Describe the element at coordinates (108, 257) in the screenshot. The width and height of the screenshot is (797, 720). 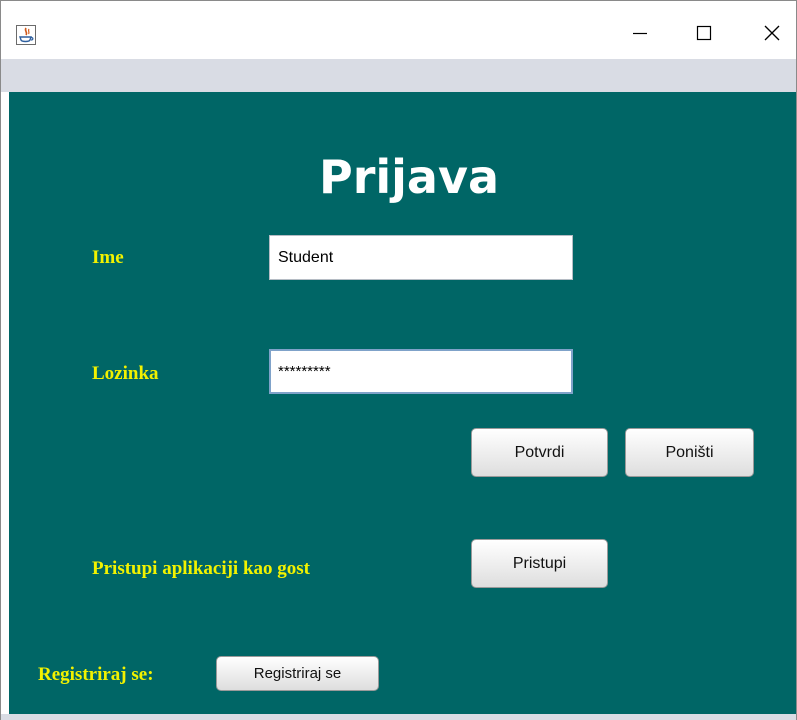
I see `username-label: Ime` at that location.